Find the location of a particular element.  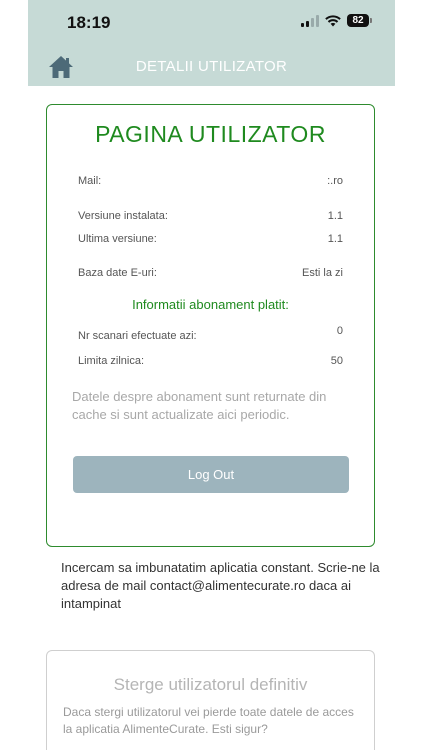

nav-bar: DETALII UTILIZATOR is located at coordinates (211, 67).